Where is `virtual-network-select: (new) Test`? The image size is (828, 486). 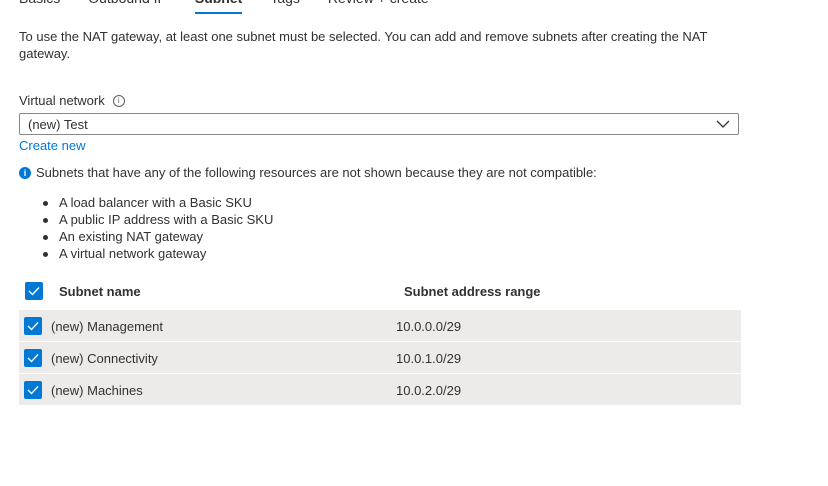 virtual-network-select: (new) Test is located at coordinates (379, 124).